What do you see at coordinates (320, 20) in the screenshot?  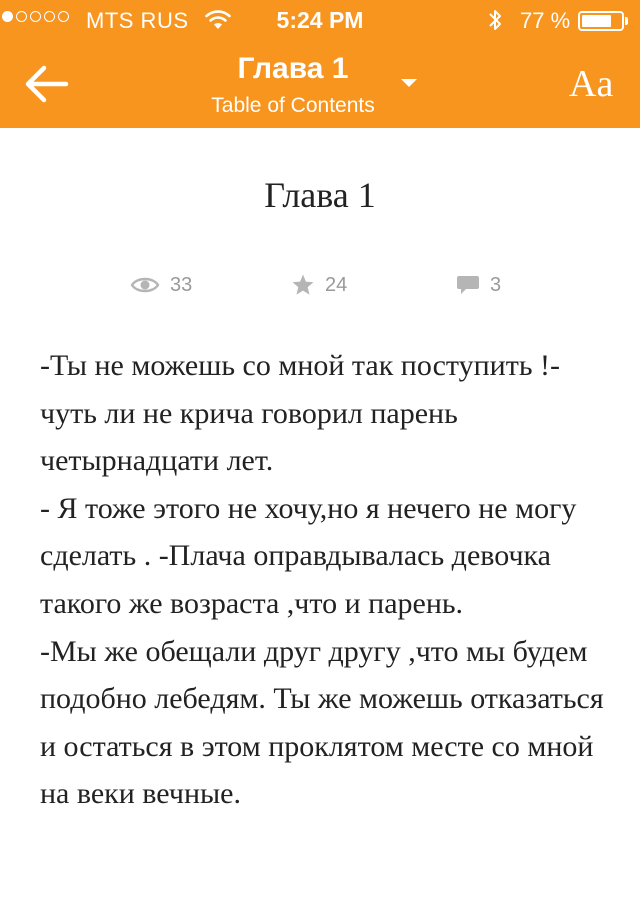 I see `status-bar: MTS RUS 5:24 PM 77 %` at bounding box center [320, 20].